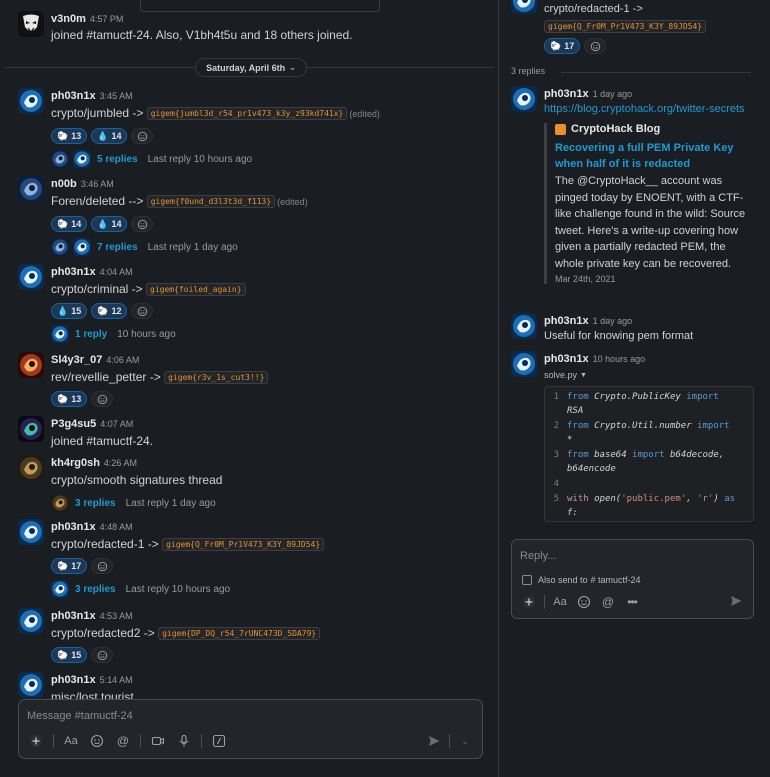 The width and height of the screenshot is (770, 777). I want to click on username: kh4rg0sh, so click(75, 463).